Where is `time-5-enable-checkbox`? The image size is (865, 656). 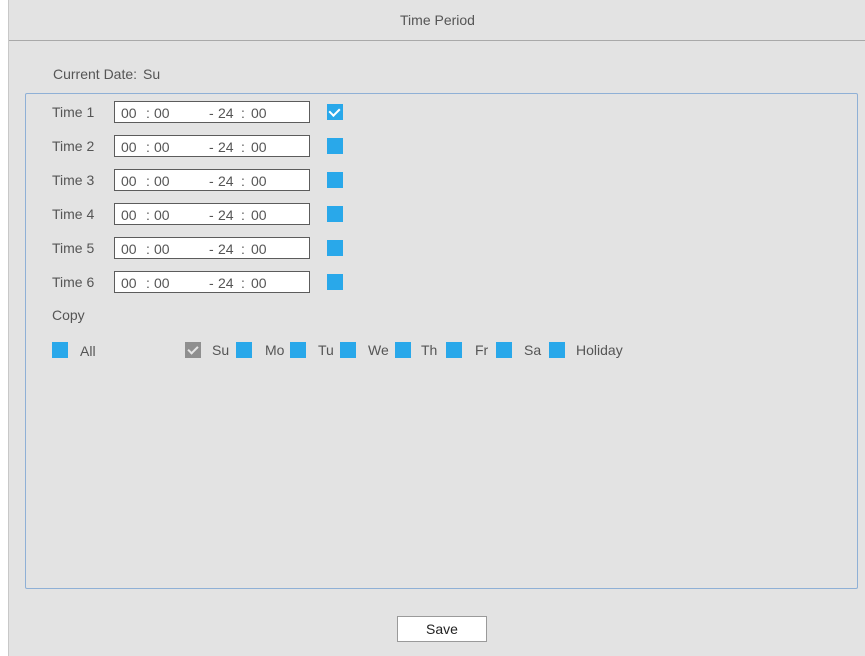 time-5-enable-checkbox is located at coordinates (335, 248).